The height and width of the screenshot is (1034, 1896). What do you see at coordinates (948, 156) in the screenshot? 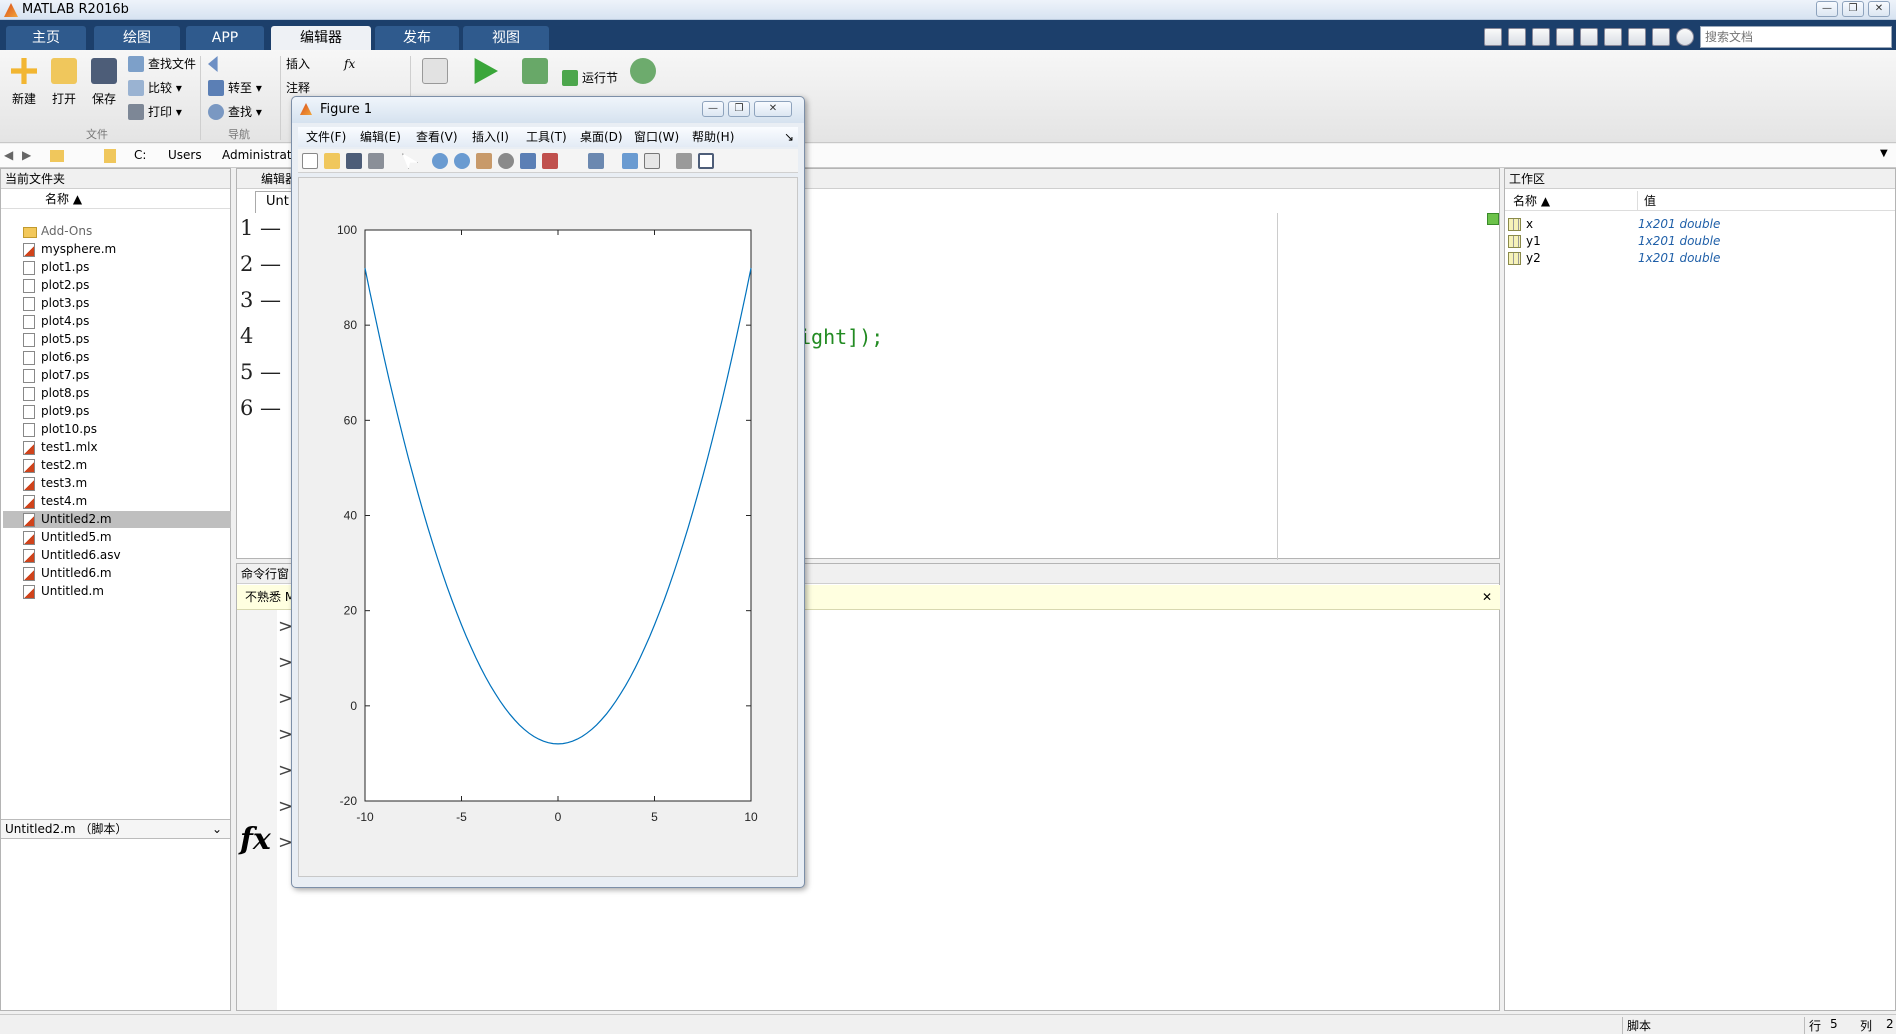
I see `address-bar: ◀ ▶ C: Users Administrat ▼` at bounding box center [948, 156].